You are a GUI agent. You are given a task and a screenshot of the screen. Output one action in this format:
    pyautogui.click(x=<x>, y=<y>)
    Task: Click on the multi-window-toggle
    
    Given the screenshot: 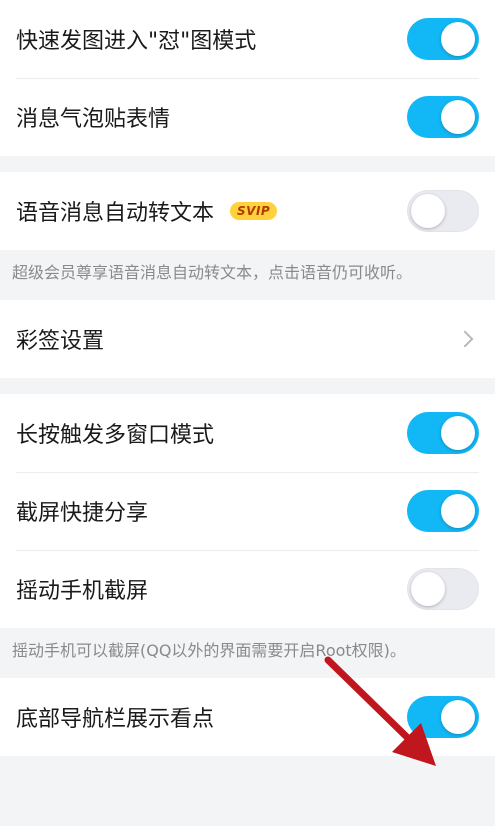 What is the action you would take?
    pyautogui.click(x=443, y=433)
    